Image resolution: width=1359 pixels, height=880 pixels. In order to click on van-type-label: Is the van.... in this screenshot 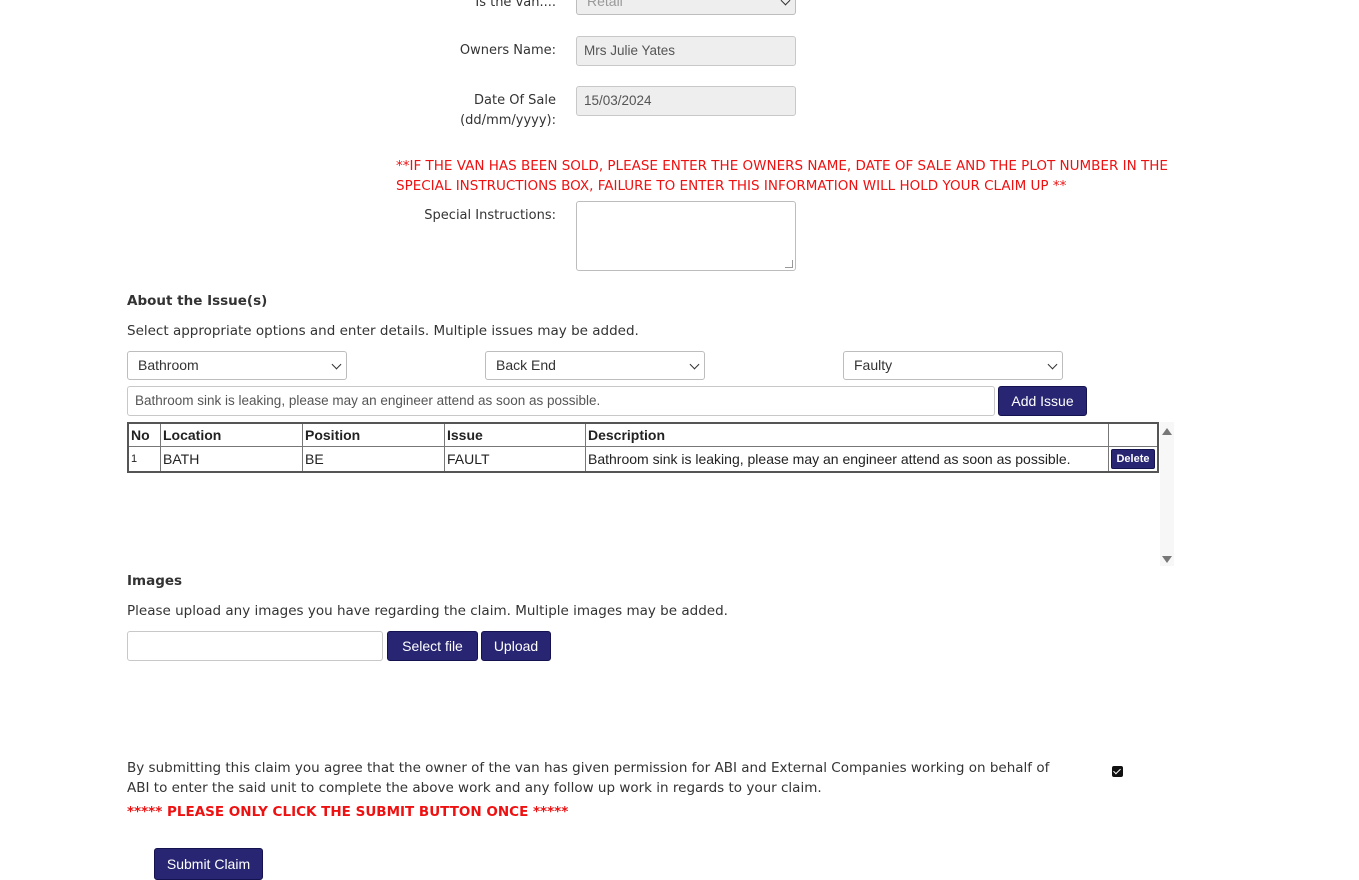, I will do `click(515, 5)`.